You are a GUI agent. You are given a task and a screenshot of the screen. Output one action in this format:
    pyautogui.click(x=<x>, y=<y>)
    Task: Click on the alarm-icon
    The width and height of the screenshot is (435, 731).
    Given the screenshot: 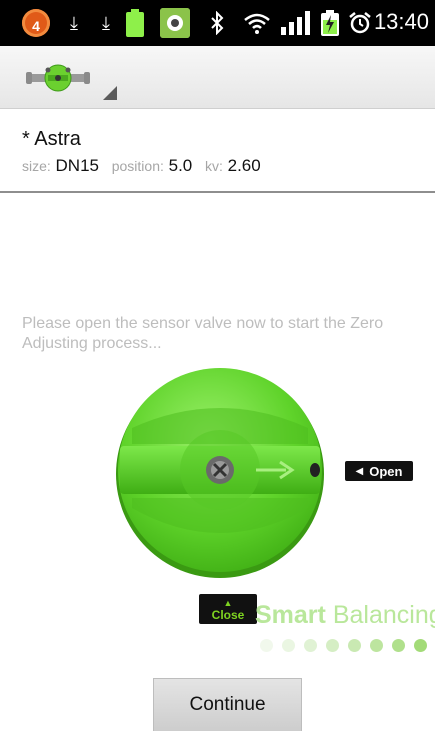 What is the action you would take?
    pyautogui.click(x=360, y=23)
    